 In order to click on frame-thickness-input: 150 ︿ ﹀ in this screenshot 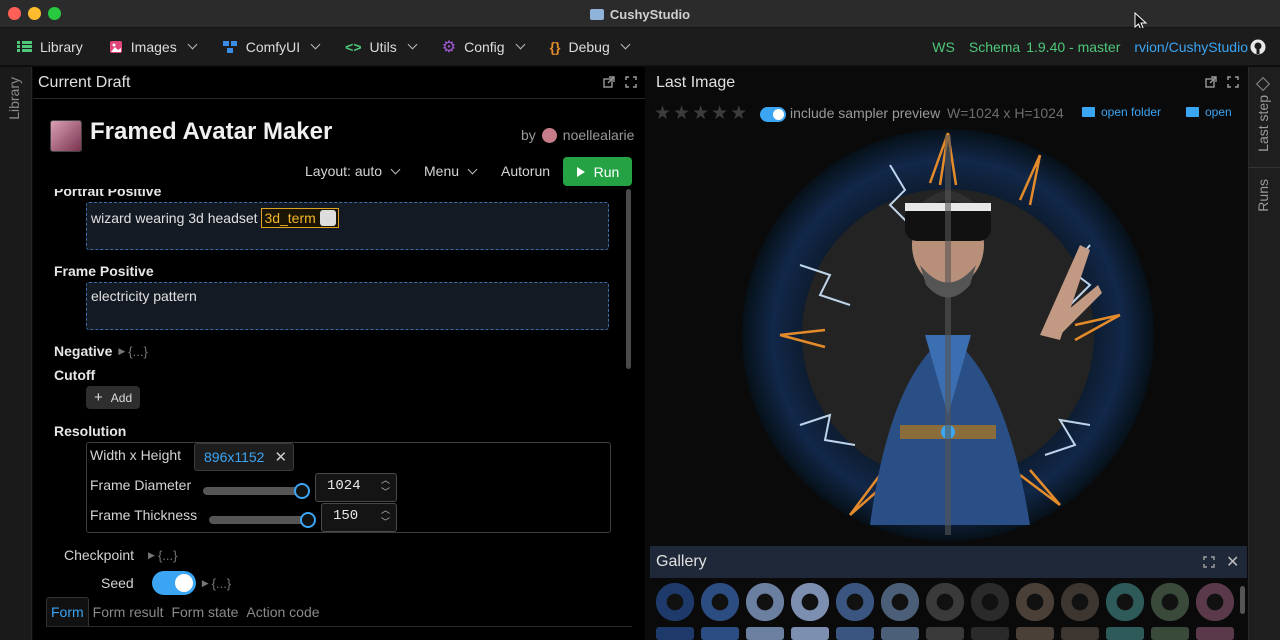, I will do `click(359, 517)`.